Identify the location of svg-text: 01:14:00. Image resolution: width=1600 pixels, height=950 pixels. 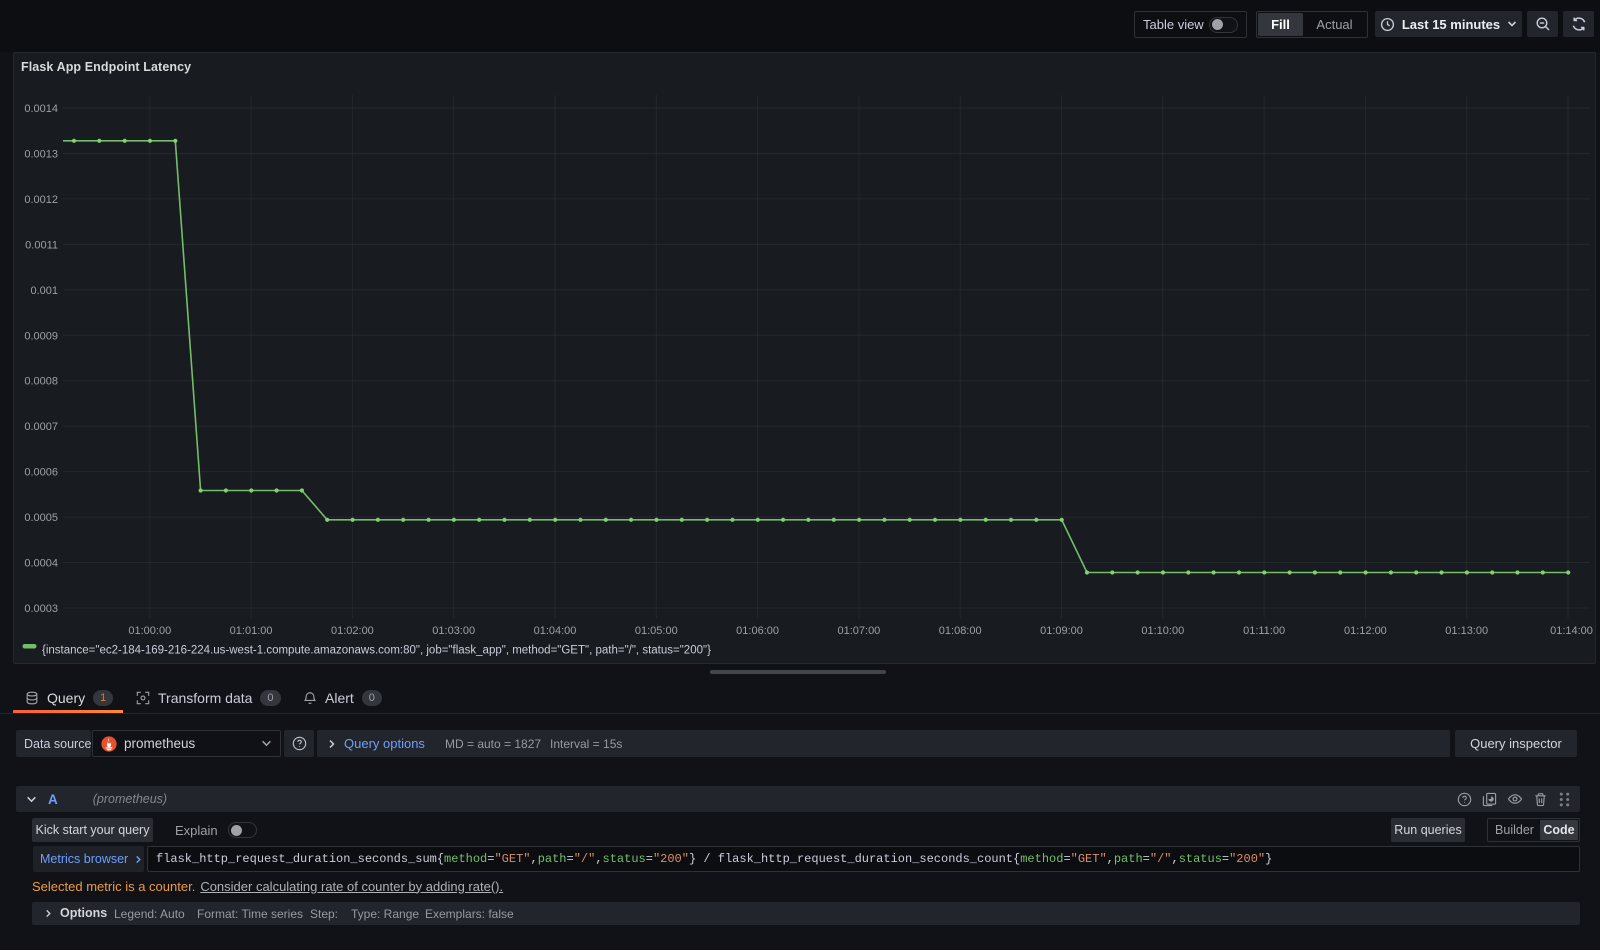
(1571, 631).